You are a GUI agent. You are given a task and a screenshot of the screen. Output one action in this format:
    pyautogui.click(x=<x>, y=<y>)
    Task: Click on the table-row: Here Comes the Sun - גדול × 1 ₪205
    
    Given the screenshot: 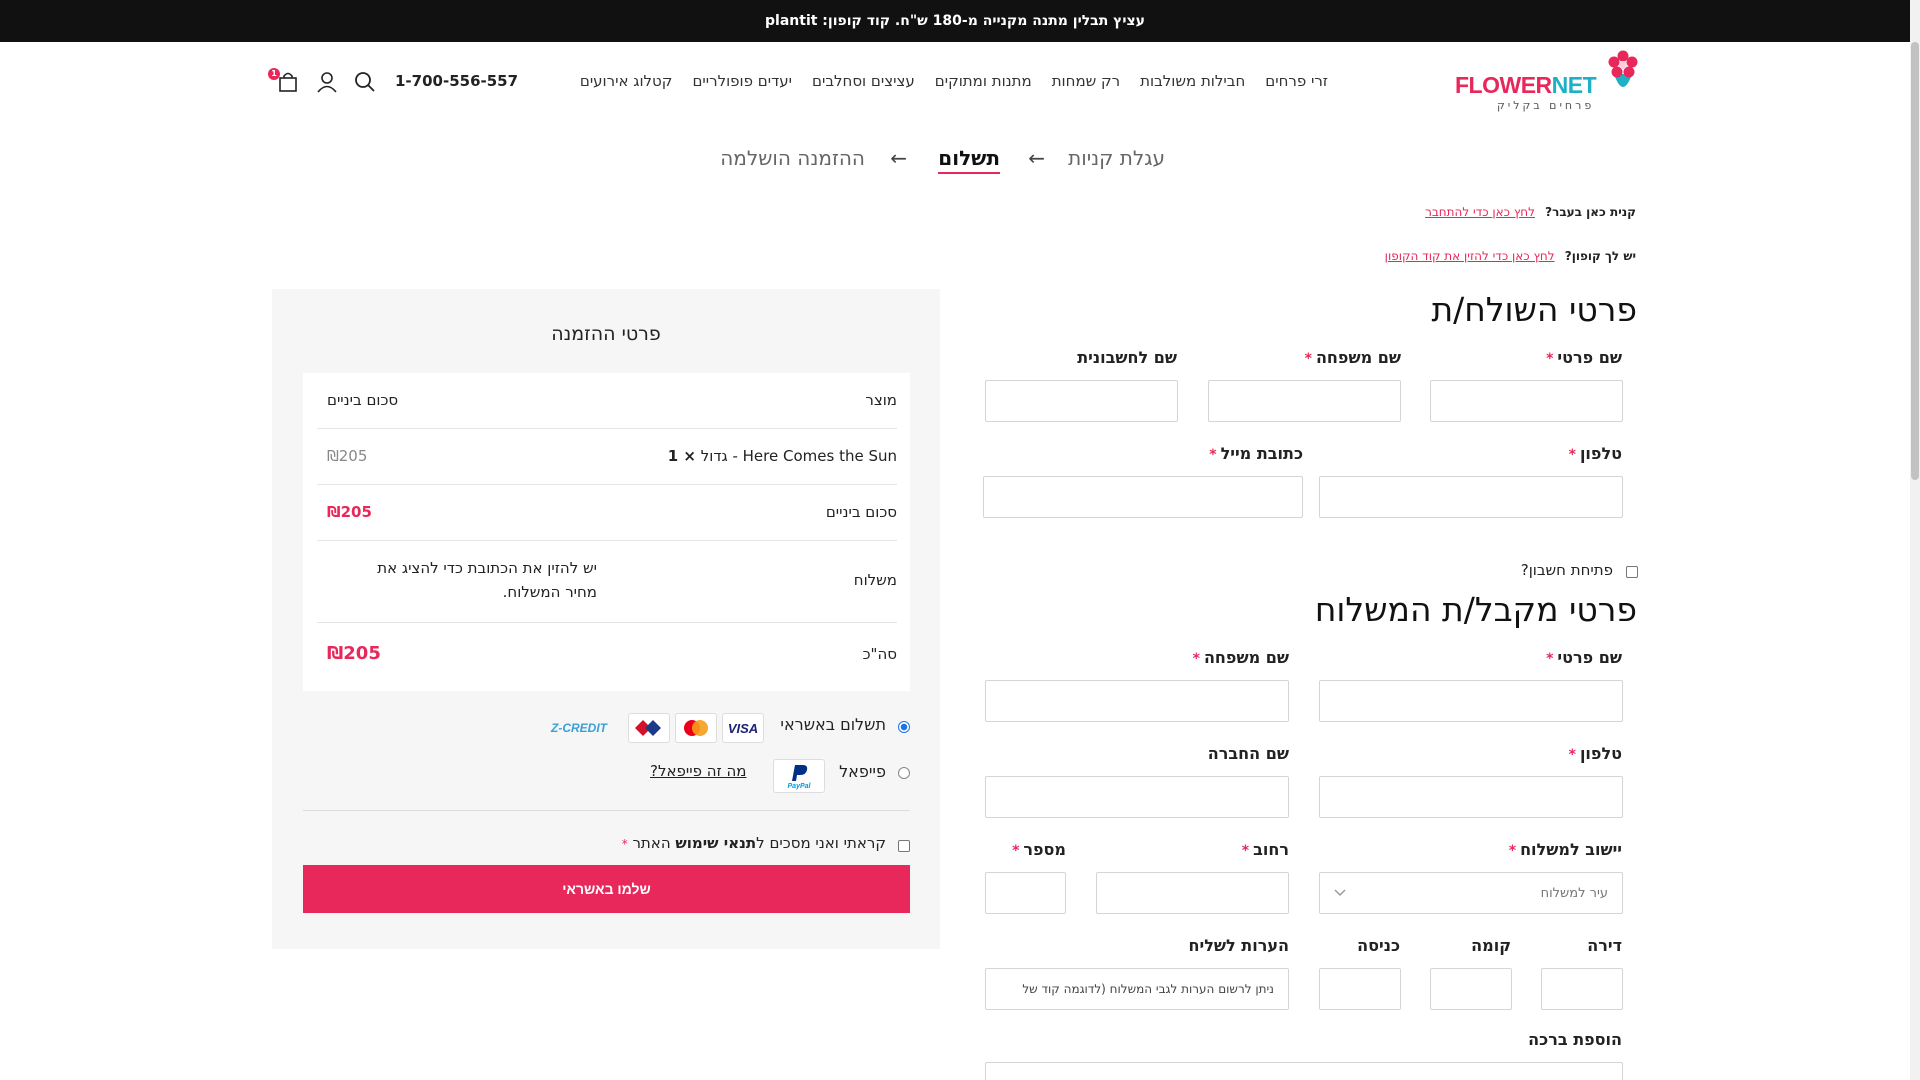 What is the action you would take?
    pyautogui.click(x=607, y=457)
    